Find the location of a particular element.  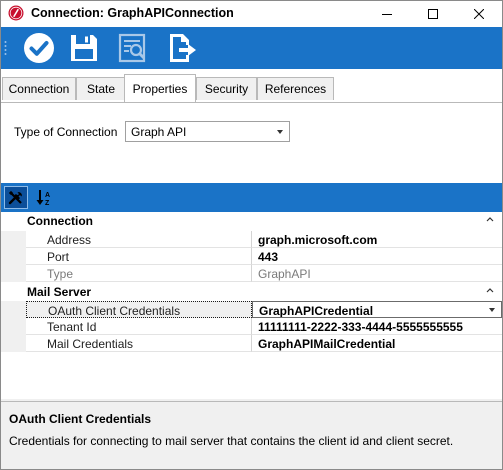

maximize-button is located at coordinates (433, 14).